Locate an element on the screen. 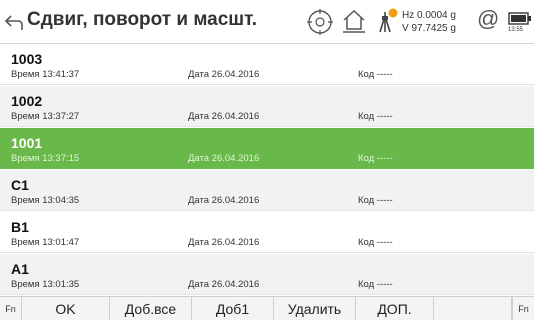 The height and width of the screenshot is (320, 534). more-button: ДОП. is located at coordinates (395, 308).